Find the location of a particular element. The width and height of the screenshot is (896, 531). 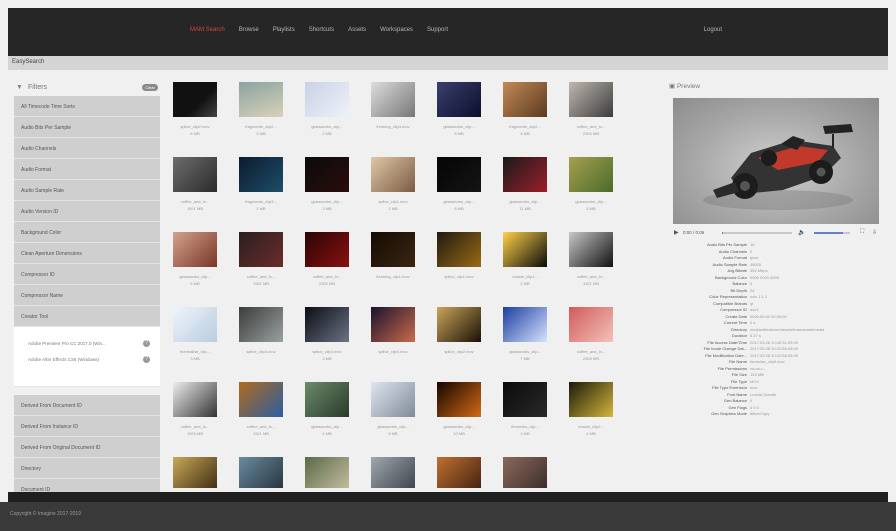

asset-tile: fragments_clip3... 1 MB is located at coordinates (261, 194).